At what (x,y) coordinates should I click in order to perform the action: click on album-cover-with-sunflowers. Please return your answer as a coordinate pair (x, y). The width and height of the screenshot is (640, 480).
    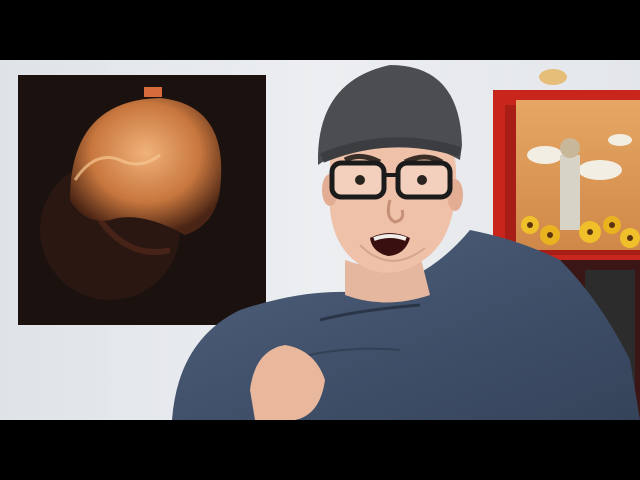
    Looking at the image, I should click on (578, 175).